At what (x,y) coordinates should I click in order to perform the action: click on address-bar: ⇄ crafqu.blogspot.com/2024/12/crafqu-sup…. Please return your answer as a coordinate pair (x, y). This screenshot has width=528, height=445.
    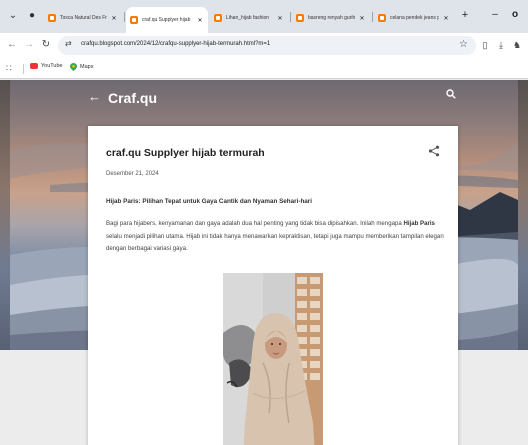
    Looking at the image, I should click on (267, 45).